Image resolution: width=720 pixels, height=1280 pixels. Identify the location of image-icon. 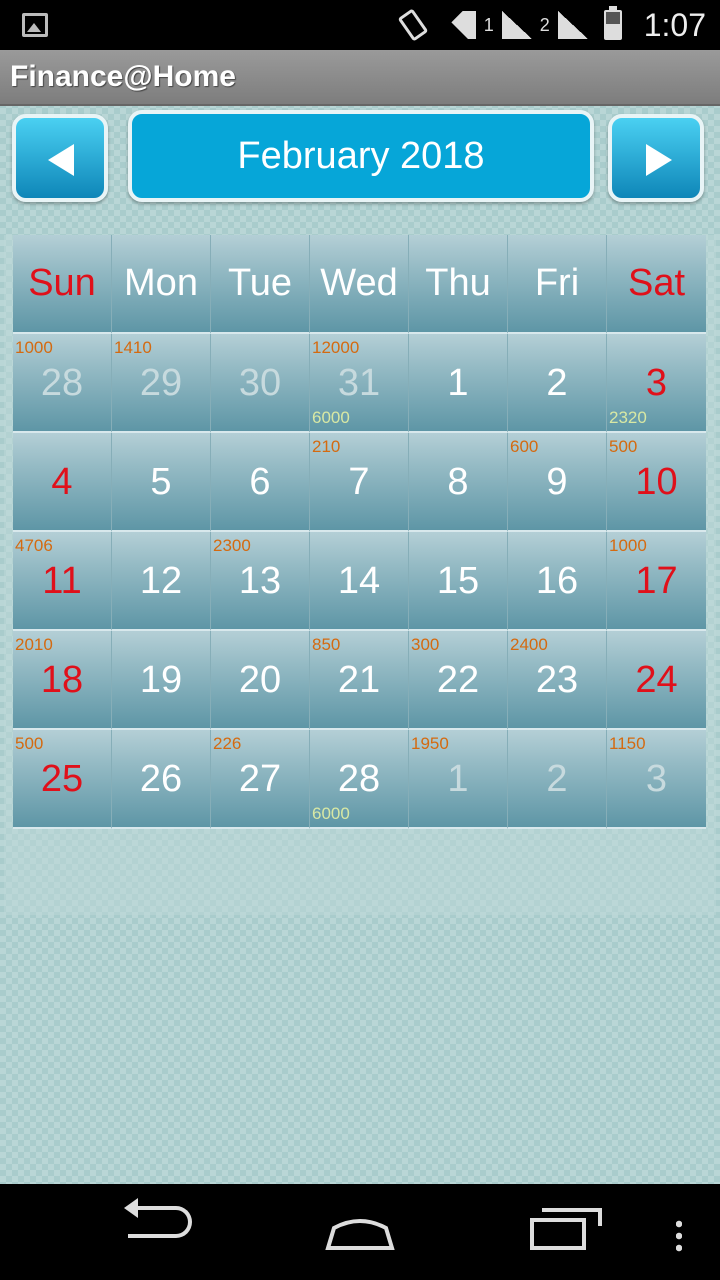
(35, 25).